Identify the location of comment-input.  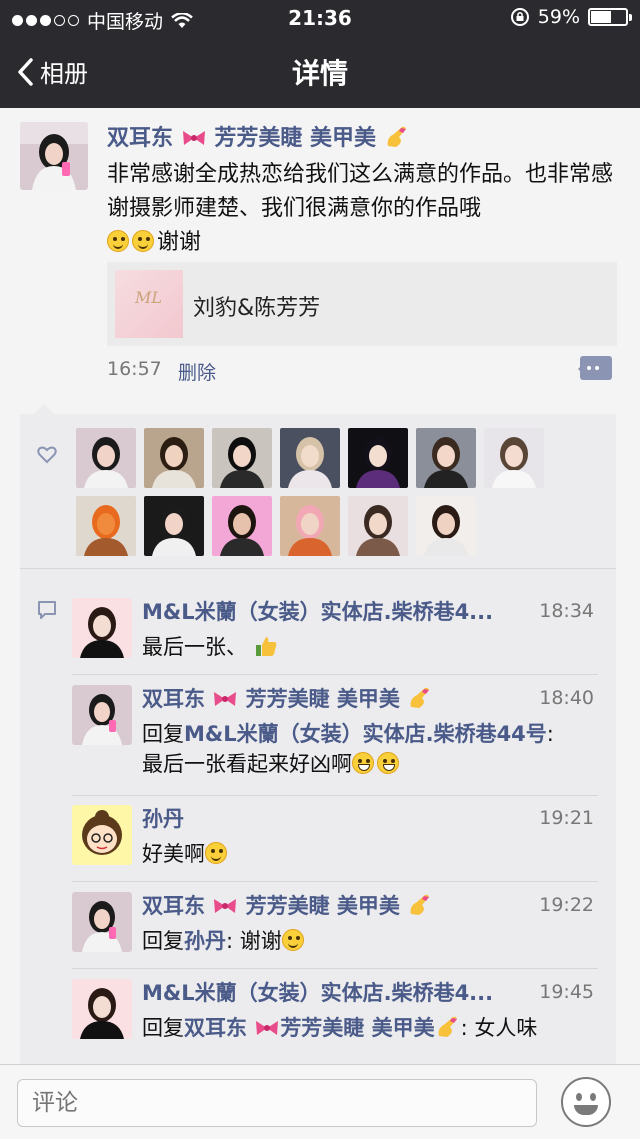
(277, 1103).